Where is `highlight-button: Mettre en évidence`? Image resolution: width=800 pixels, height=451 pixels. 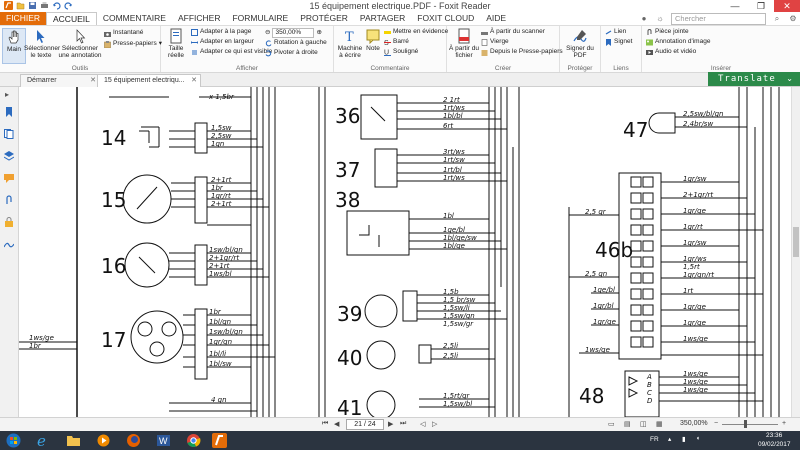 highlight-button: Mettre en évidence is located at coordinates (416, 32).